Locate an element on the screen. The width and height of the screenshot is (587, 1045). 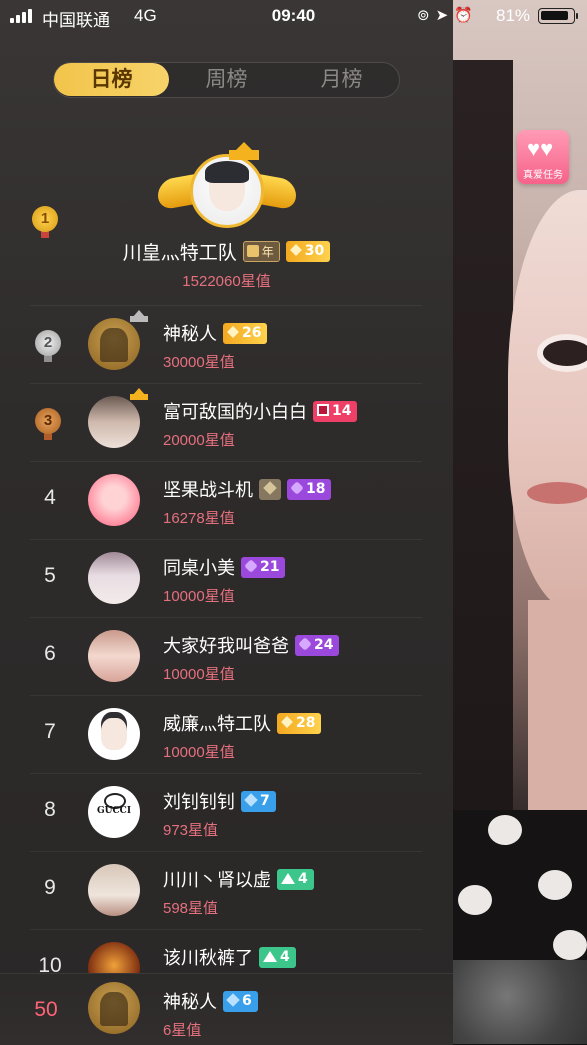
list-item: 2 神秘人 26 30000星值 is located at coordinates (226, 344).